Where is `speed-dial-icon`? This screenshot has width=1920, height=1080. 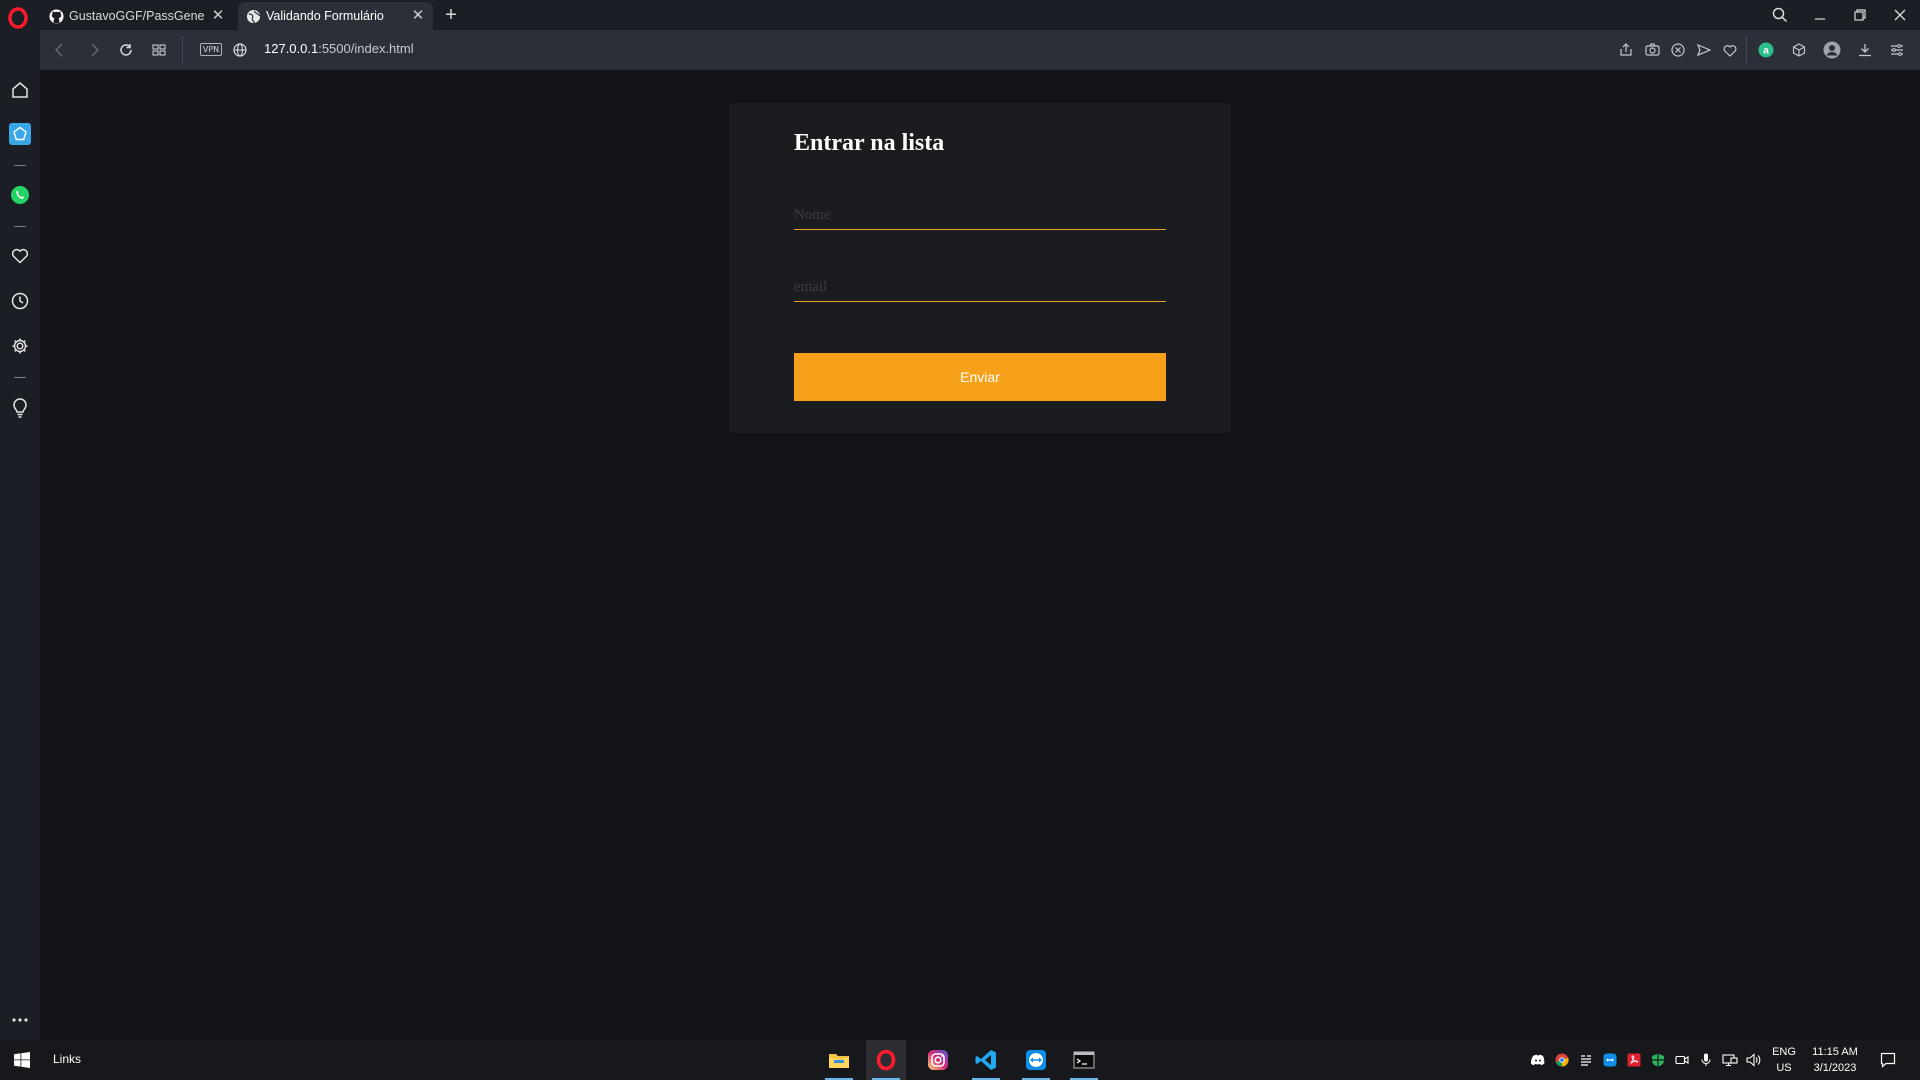
speed-dial-icon is located at coordinates (20, 134).